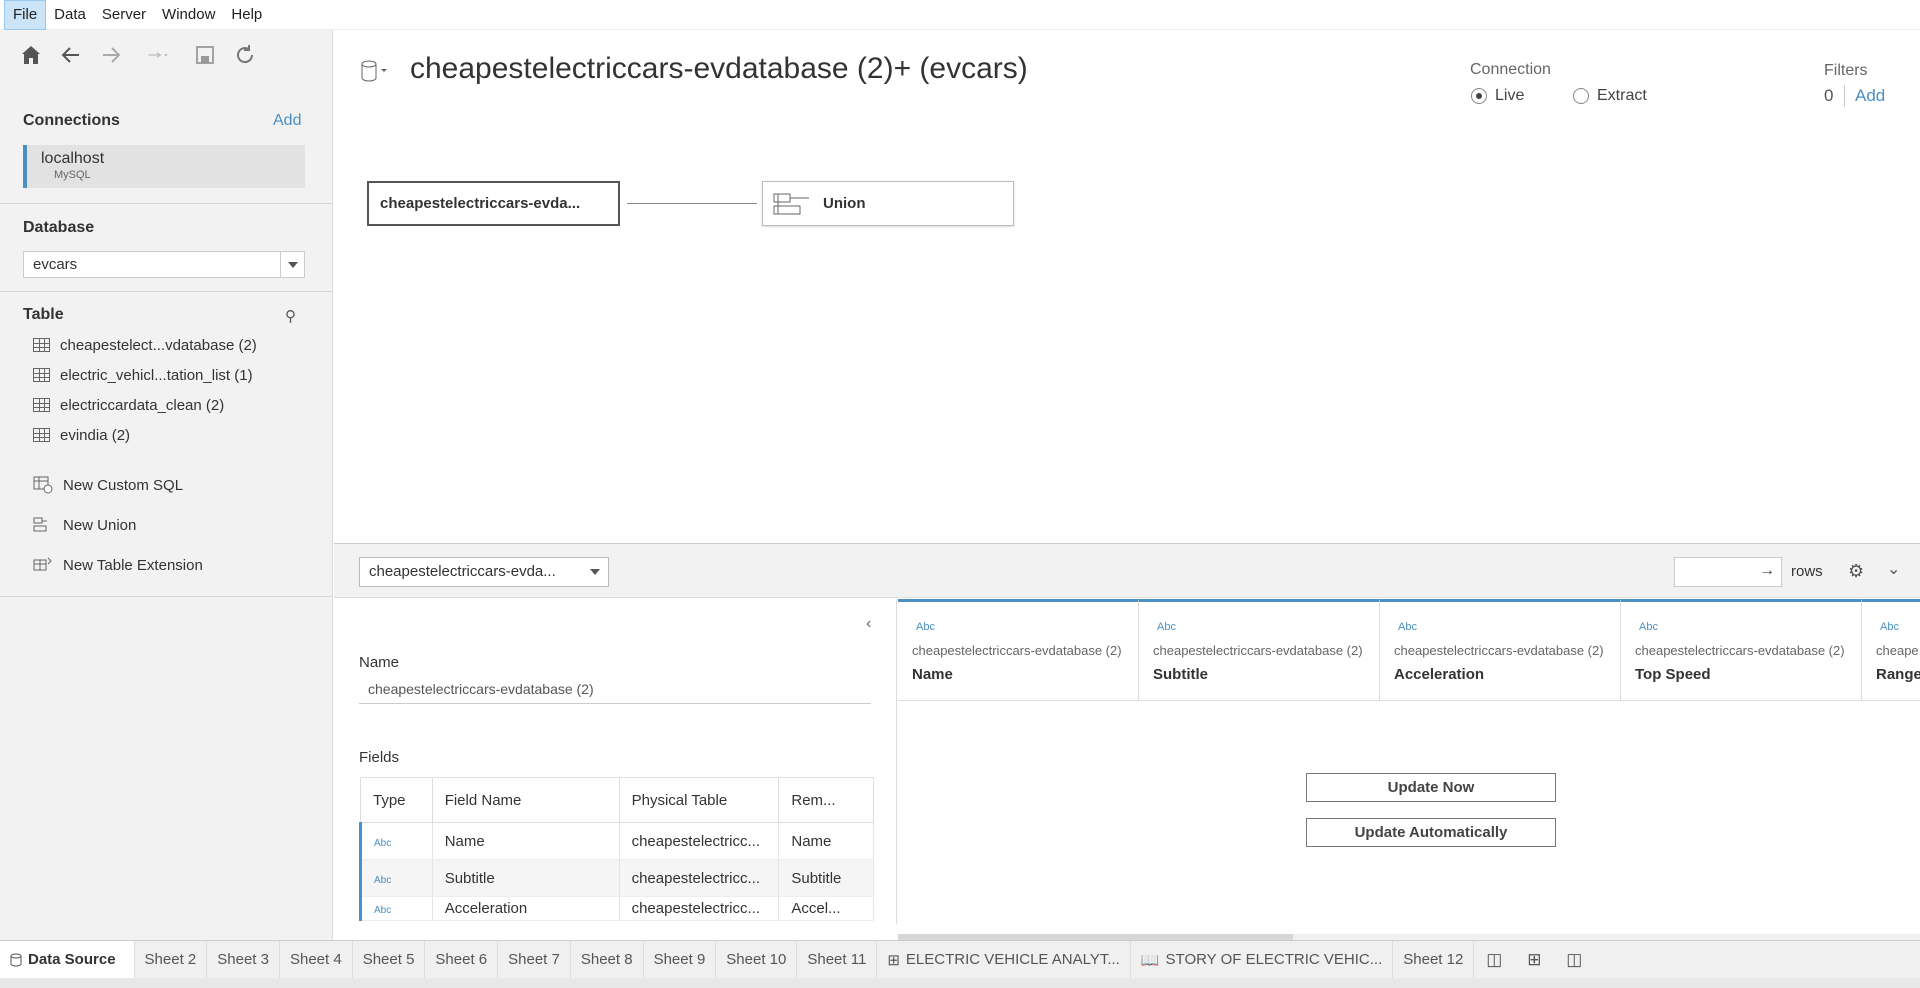  What do you see at coordinates (1897, 650) in the screenshot?
I see `column-source: cheape` at bounding box center [1897, 650].